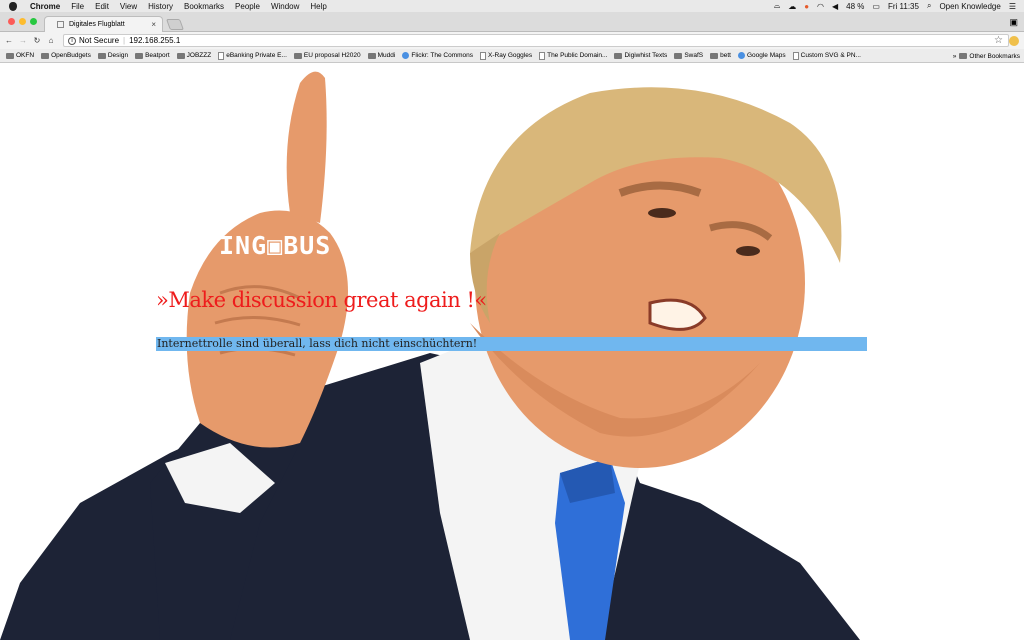 Image resolution: width=1024 pixels, height=640 pixels. I want to click on bookmark-item: EU proposal H2020, so click(327, 55).